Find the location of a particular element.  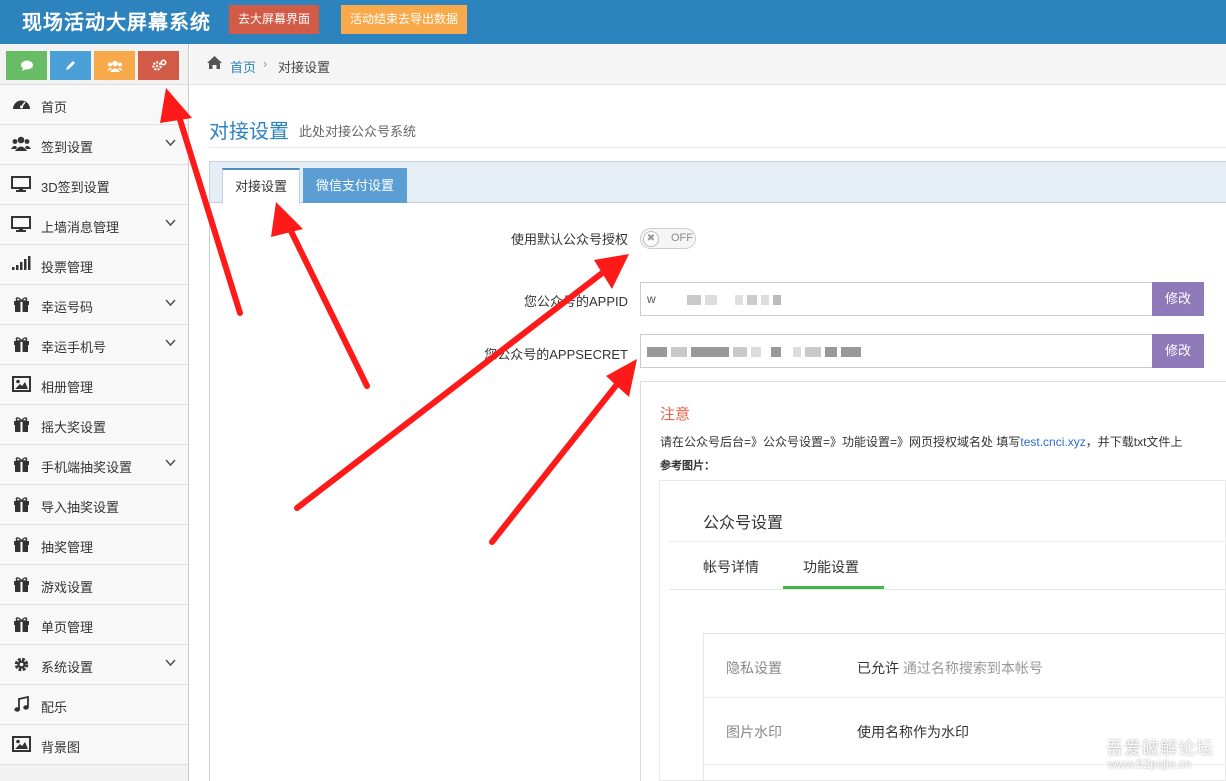

ref-image-privacy-desc: 通过名称搜索到本帐号 is located at coordinates (972, 668).